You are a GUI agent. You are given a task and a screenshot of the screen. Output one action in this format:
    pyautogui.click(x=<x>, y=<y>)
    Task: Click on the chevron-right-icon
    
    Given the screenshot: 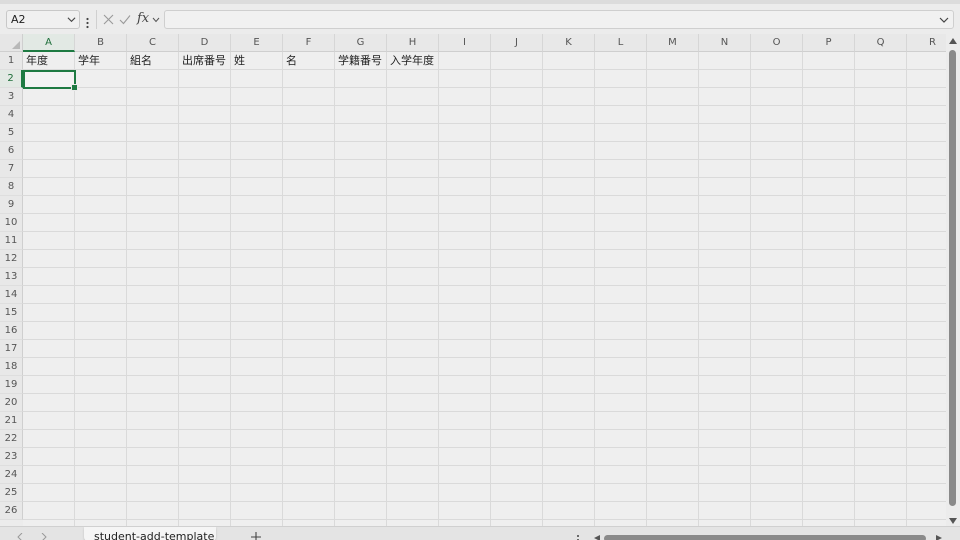 What is the action you would take?
    pyautogui.click(x=44, y=536)
    